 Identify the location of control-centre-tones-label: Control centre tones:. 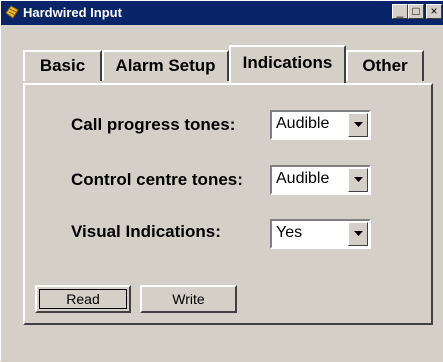
(157, 179).